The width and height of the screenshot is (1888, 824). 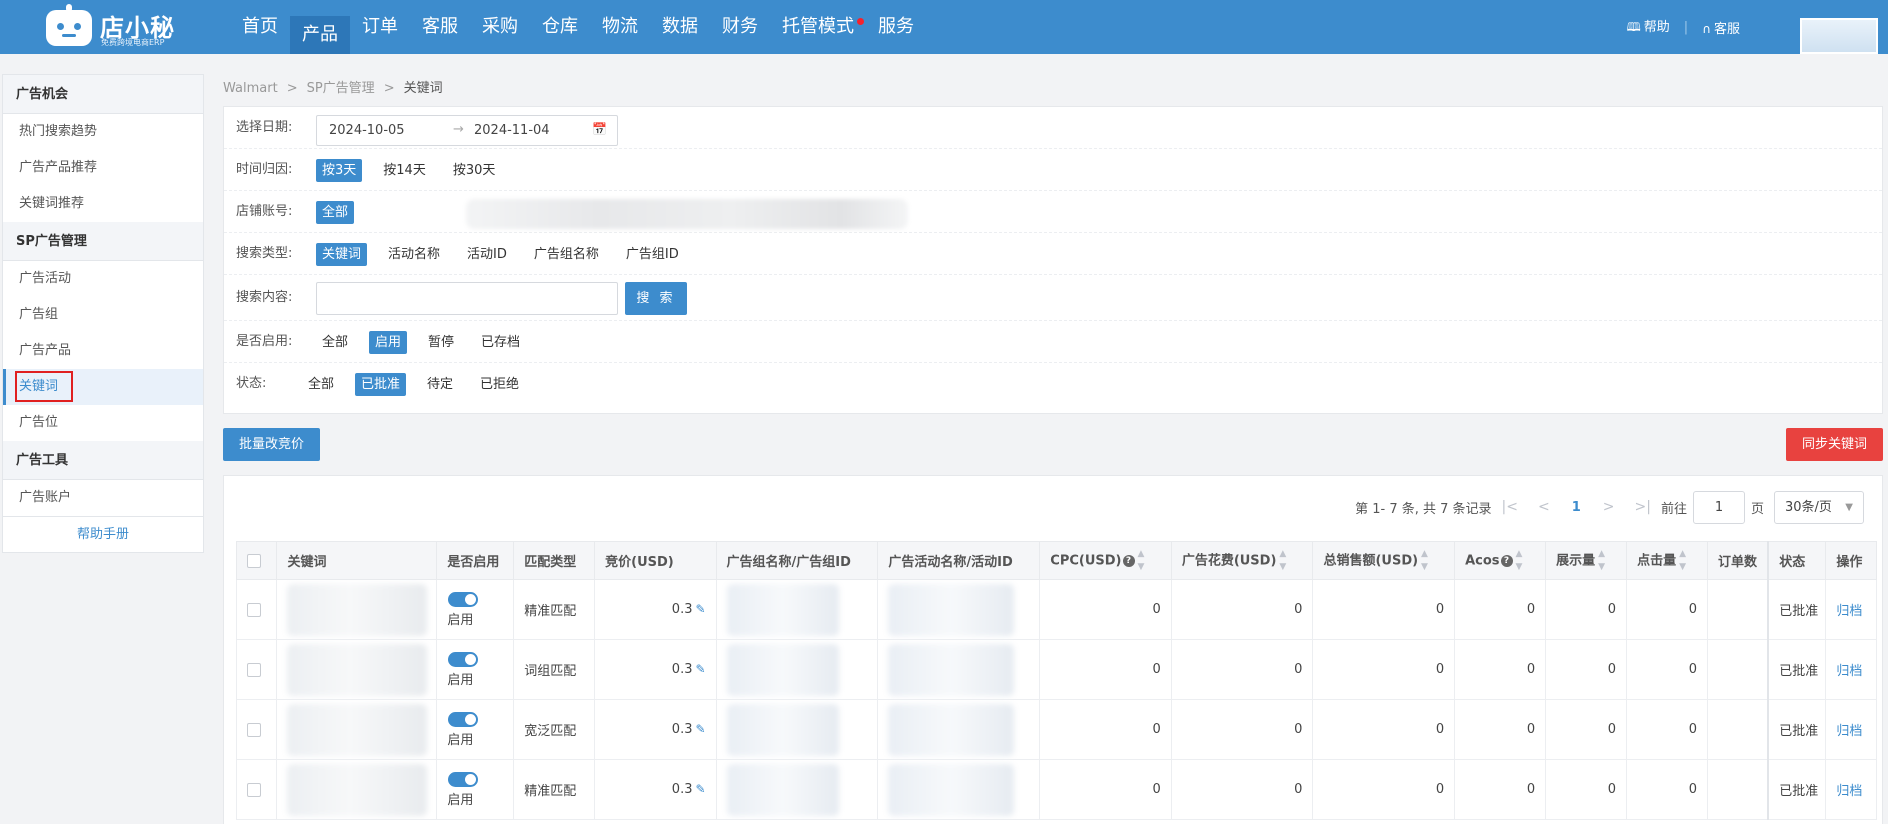 I want to click on sidebar-item-hot-search-trends: 热门搜索趋势, so click(x=103, y=132).